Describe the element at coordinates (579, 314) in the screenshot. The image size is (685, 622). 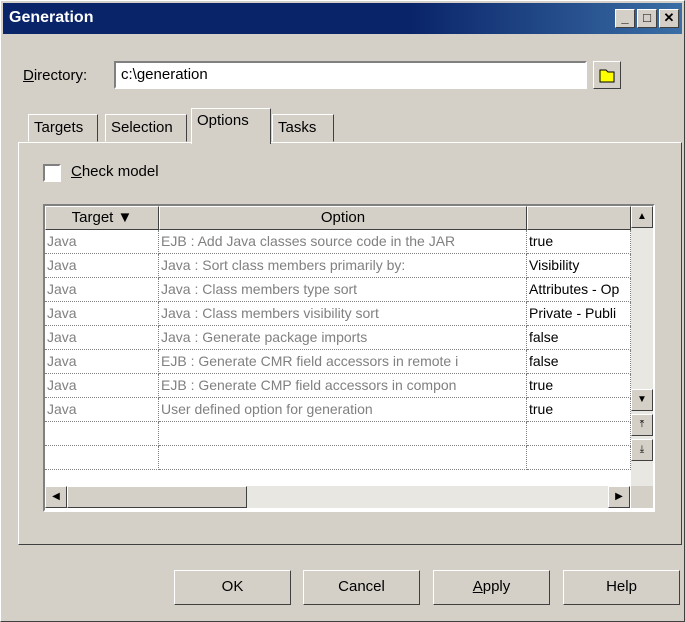
I see `cell-value: Private - Publi` at that location.